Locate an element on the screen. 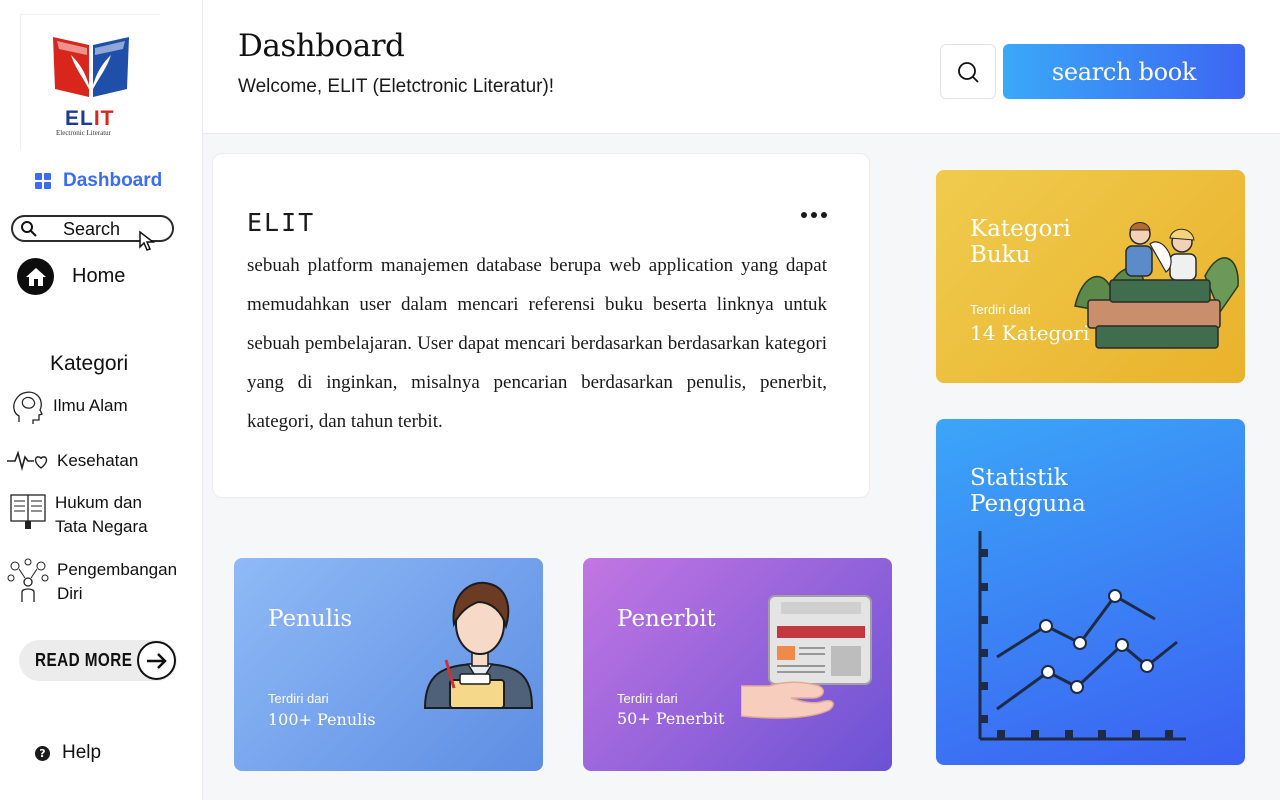 The image size is (1280, 800). read-more-button: READ MORE is located at coordinates (98, 660).